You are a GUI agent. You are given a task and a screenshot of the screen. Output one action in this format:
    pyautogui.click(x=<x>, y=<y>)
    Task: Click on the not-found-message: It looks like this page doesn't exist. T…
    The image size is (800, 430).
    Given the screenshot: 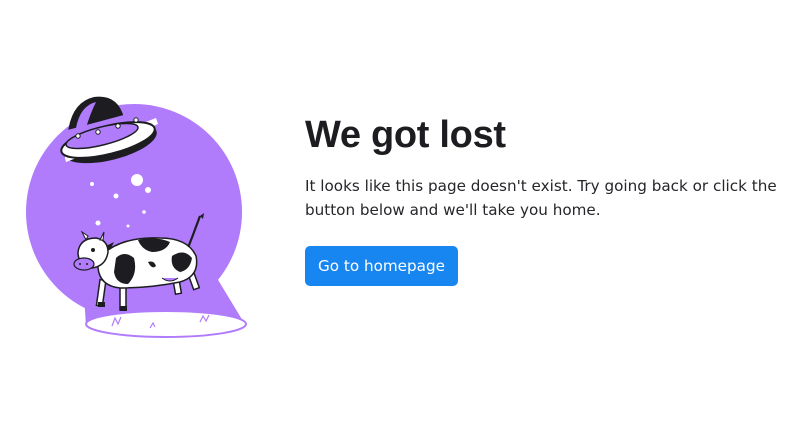 What is the action you would take?
    pyautogui.click(x=541, y=198)
    